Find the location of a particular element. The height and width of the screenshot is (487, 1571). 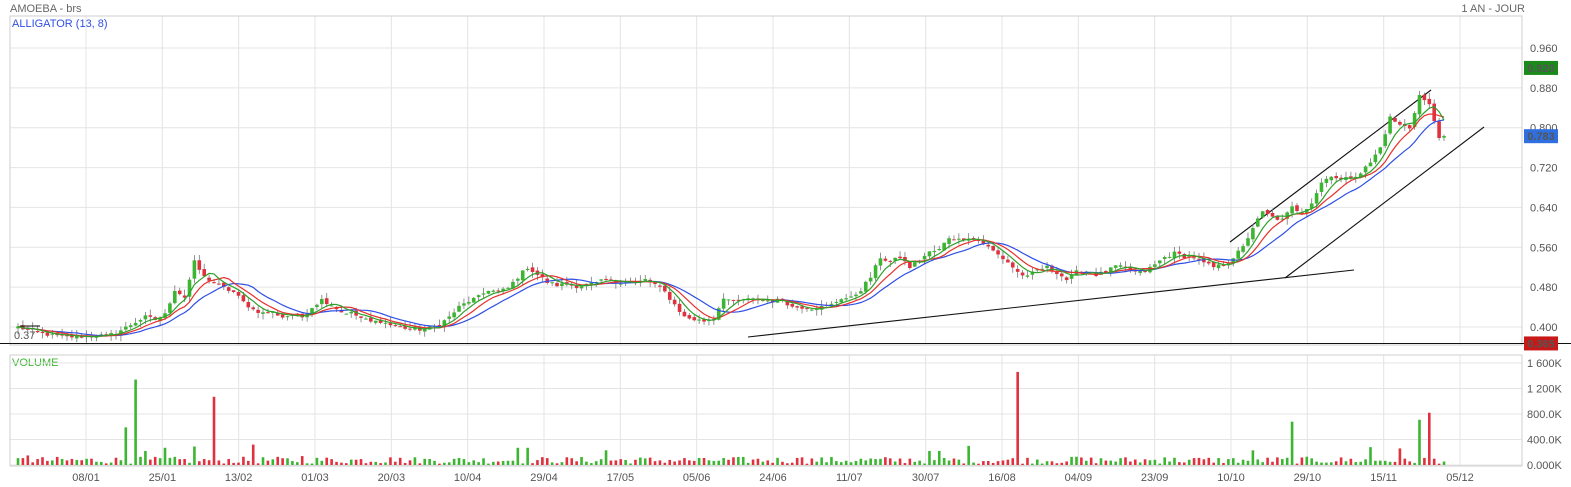

low-line-label: 0.37 is located at coordinates (24, 336).